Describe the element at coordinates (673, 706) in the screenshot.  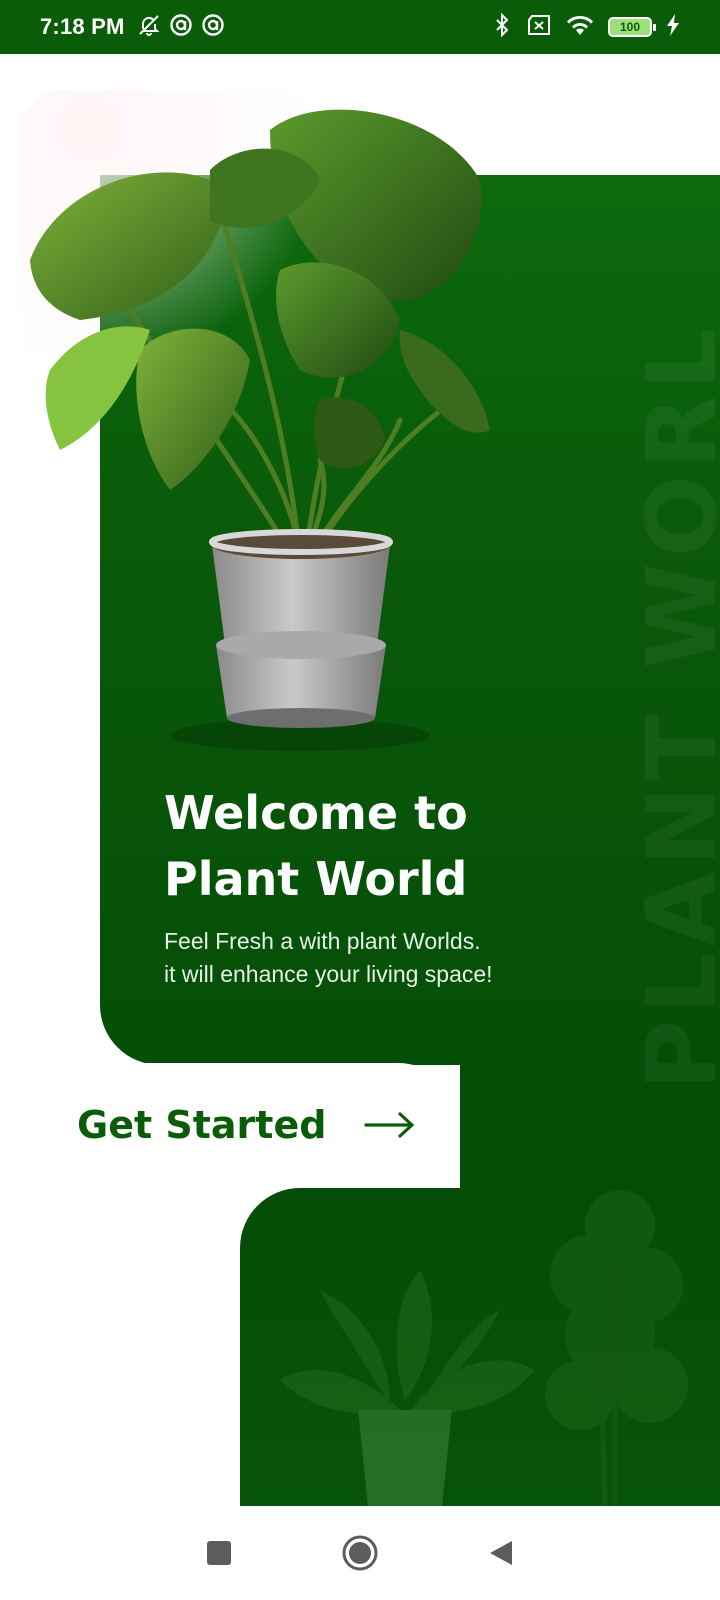
I see `watermark-text: PLANT WORL` at that location.